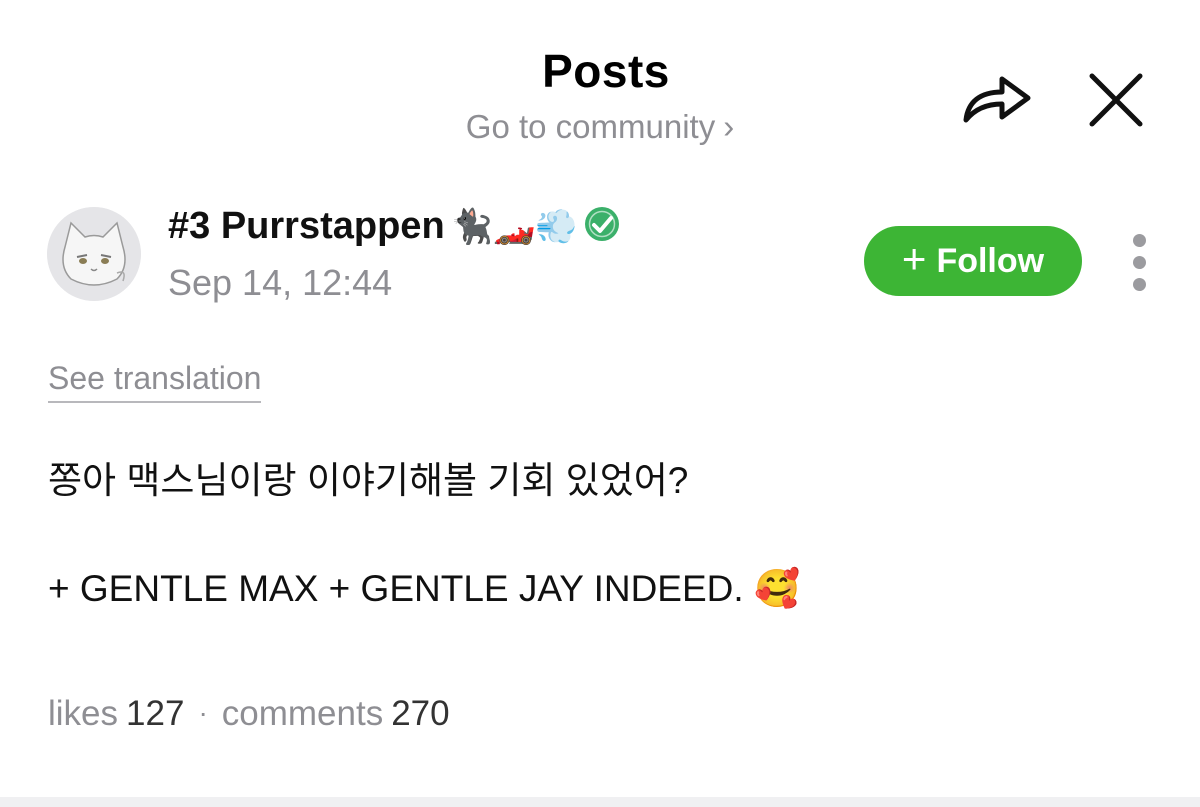 Image resolution: width=1200 pixels, height=807 pixels. Describe the element at coordinates (990, 260) in the screenshot. I see `follow-label: Follow` at that location.